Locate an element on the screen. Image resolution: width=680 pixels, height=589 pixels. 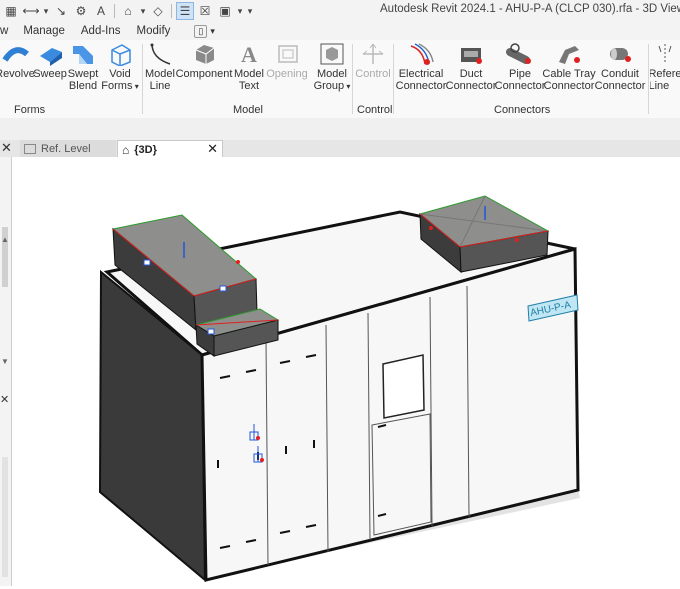
panel-title-control: Control is located at coordinates (375, 110).